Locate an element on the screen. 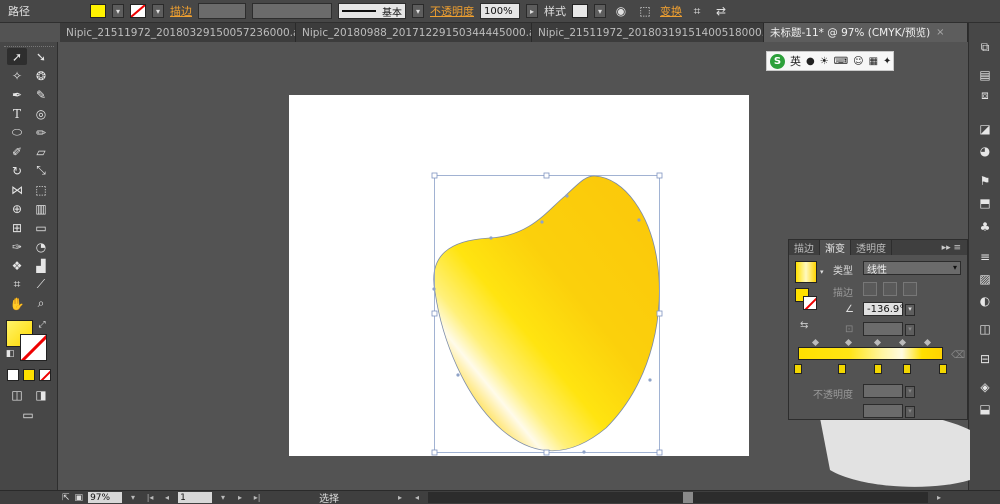 This screenshot has width=1000, height=504. horizontal-scrollbar is located at coordinates (678, 497).